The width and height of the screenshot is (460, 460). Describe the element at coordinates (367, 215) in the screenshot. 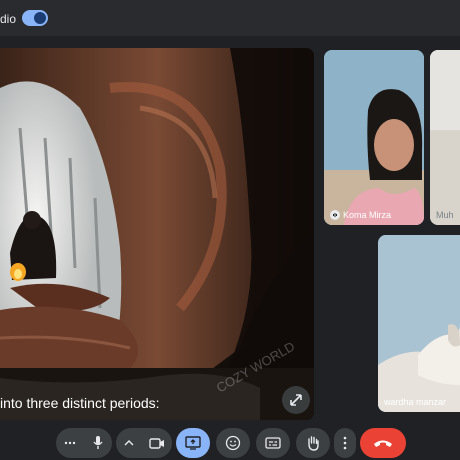

I see `participant-name: Koma Mirza` at that location.